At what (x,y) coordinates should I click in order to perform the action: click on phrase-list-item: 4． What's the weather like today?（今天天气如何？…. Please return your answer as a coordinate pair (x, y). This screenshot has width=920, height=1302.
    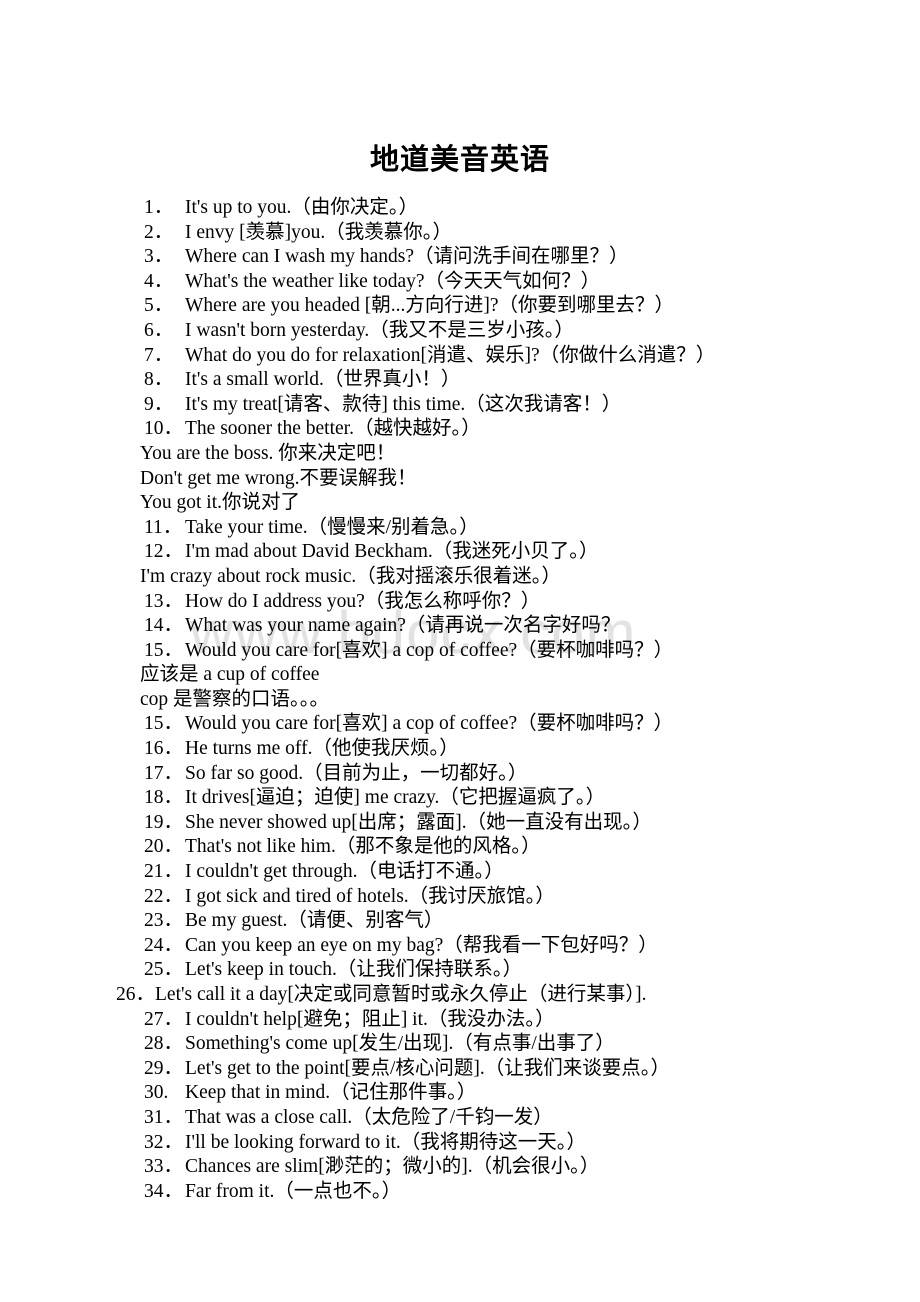
    Looking at the image, I should click on (460, 282).